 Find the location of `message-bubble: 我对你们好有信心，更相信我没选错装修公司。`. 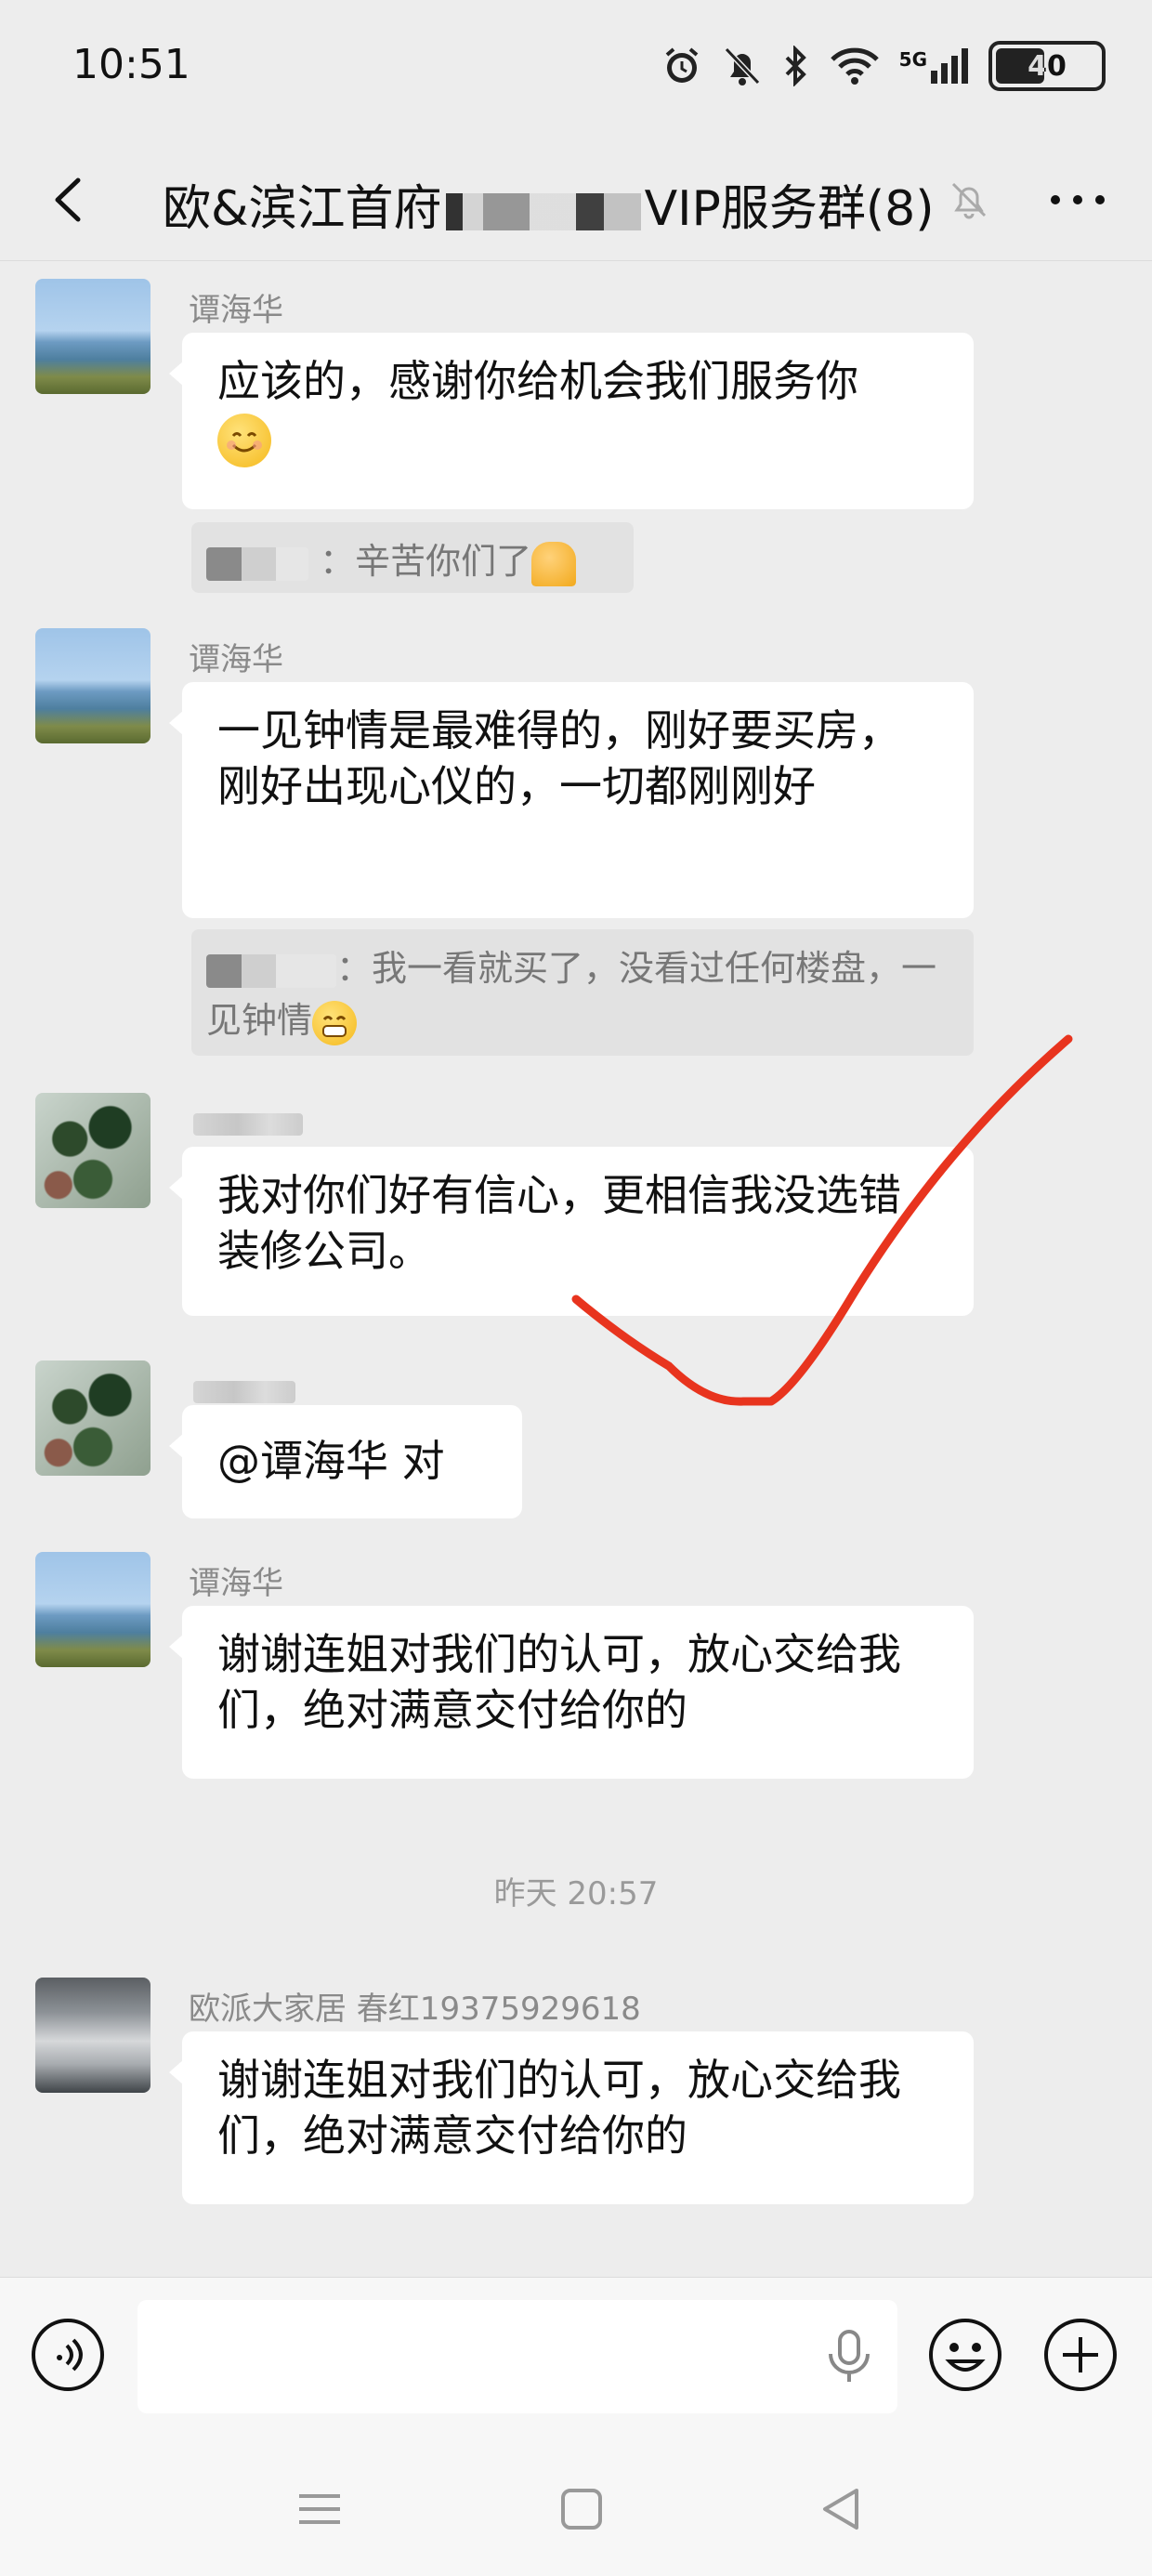

message-bubble: 我对你们好有信心，更相信我没选错装修公司。 is located at coordinates (571, 1231).